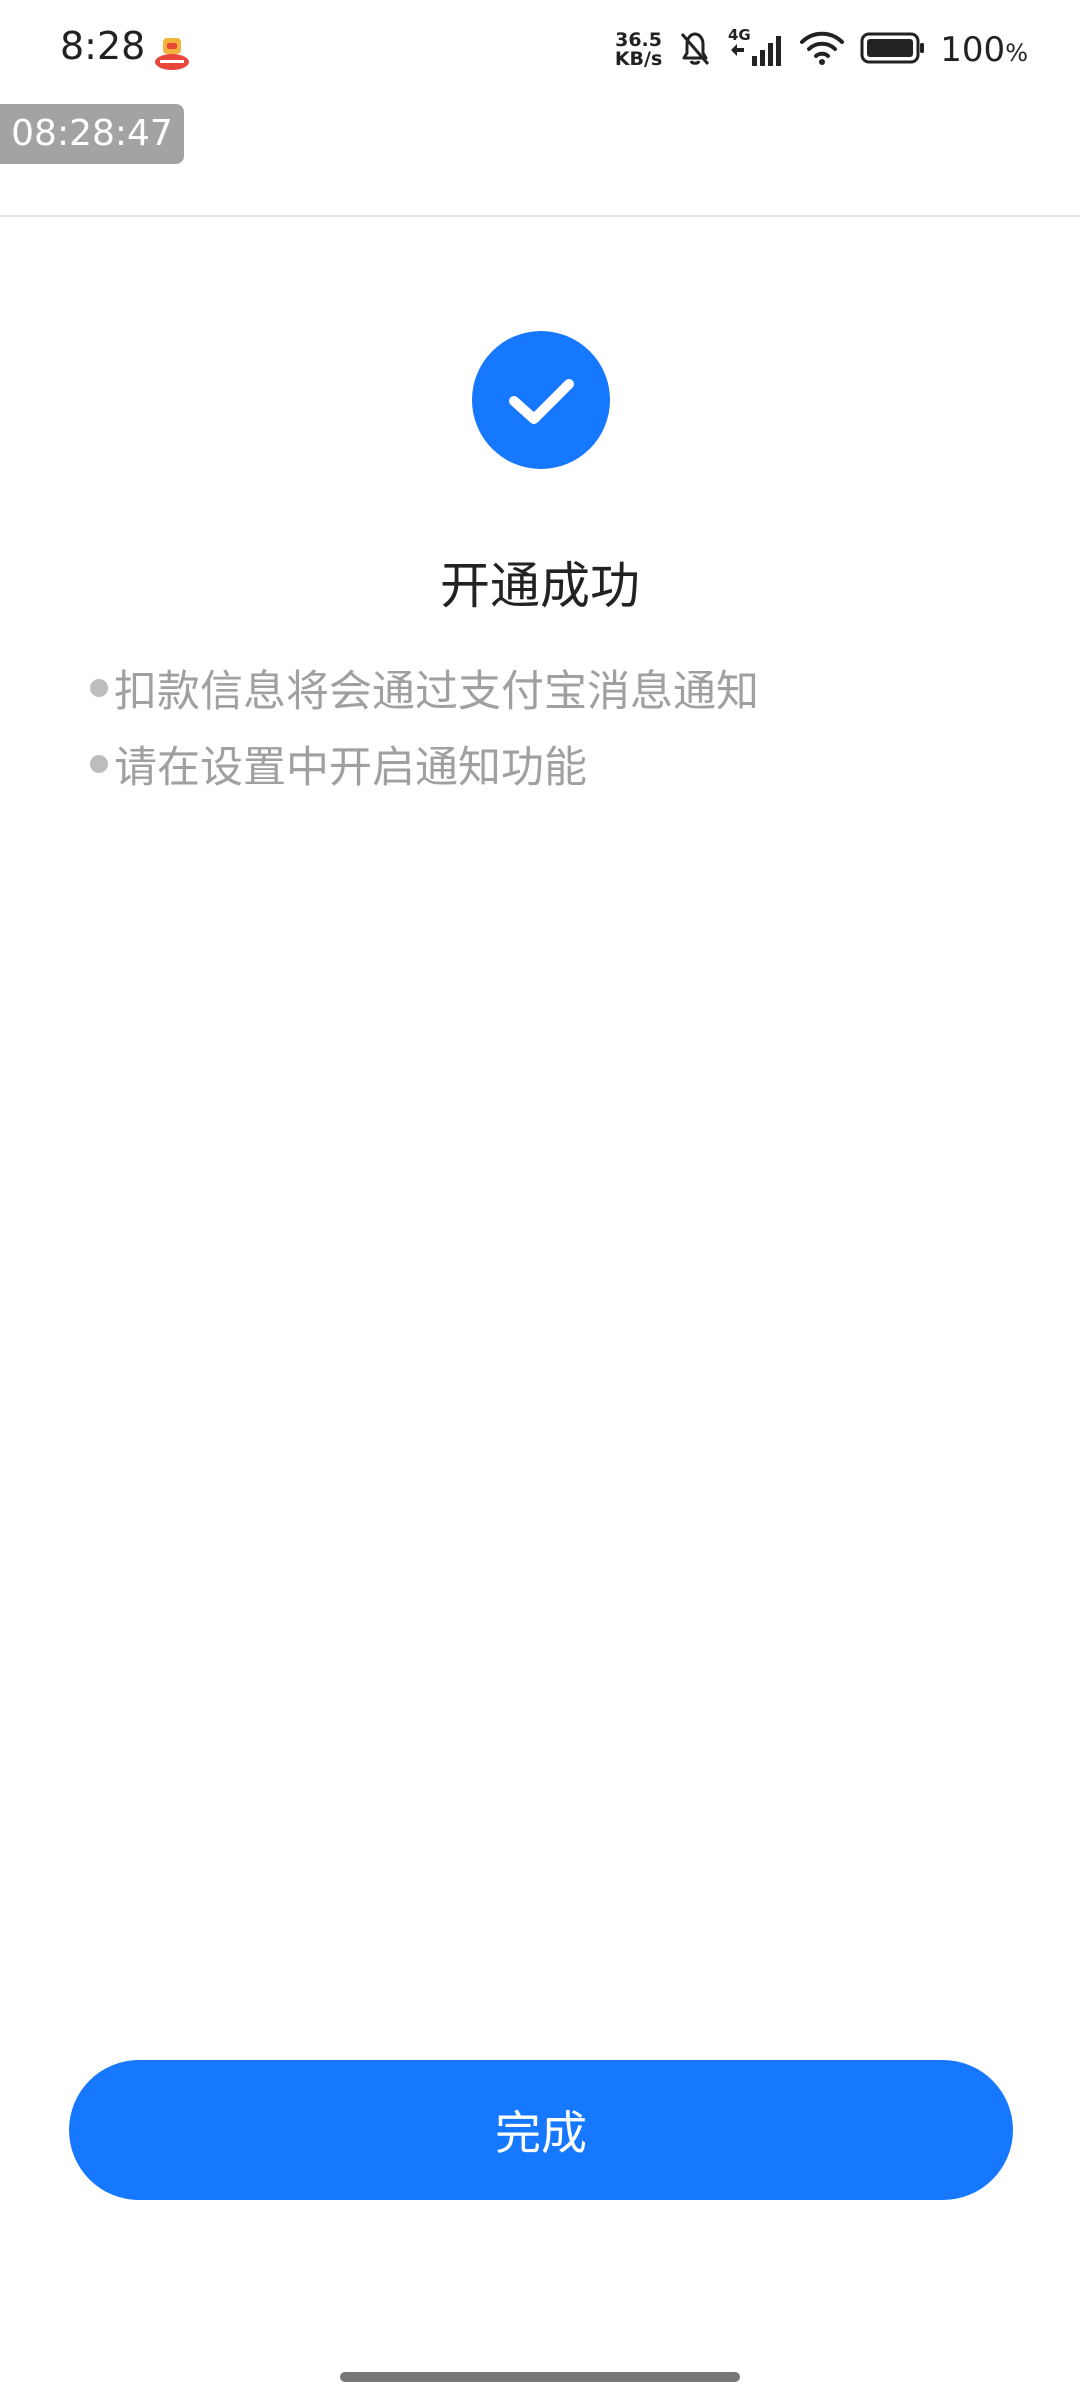  What do you see at coordinates (436, 692) in the screenshot?
I see `tip-text: 扣款信息将会通过支付宝消息通知` at bounding box center [436, 692].